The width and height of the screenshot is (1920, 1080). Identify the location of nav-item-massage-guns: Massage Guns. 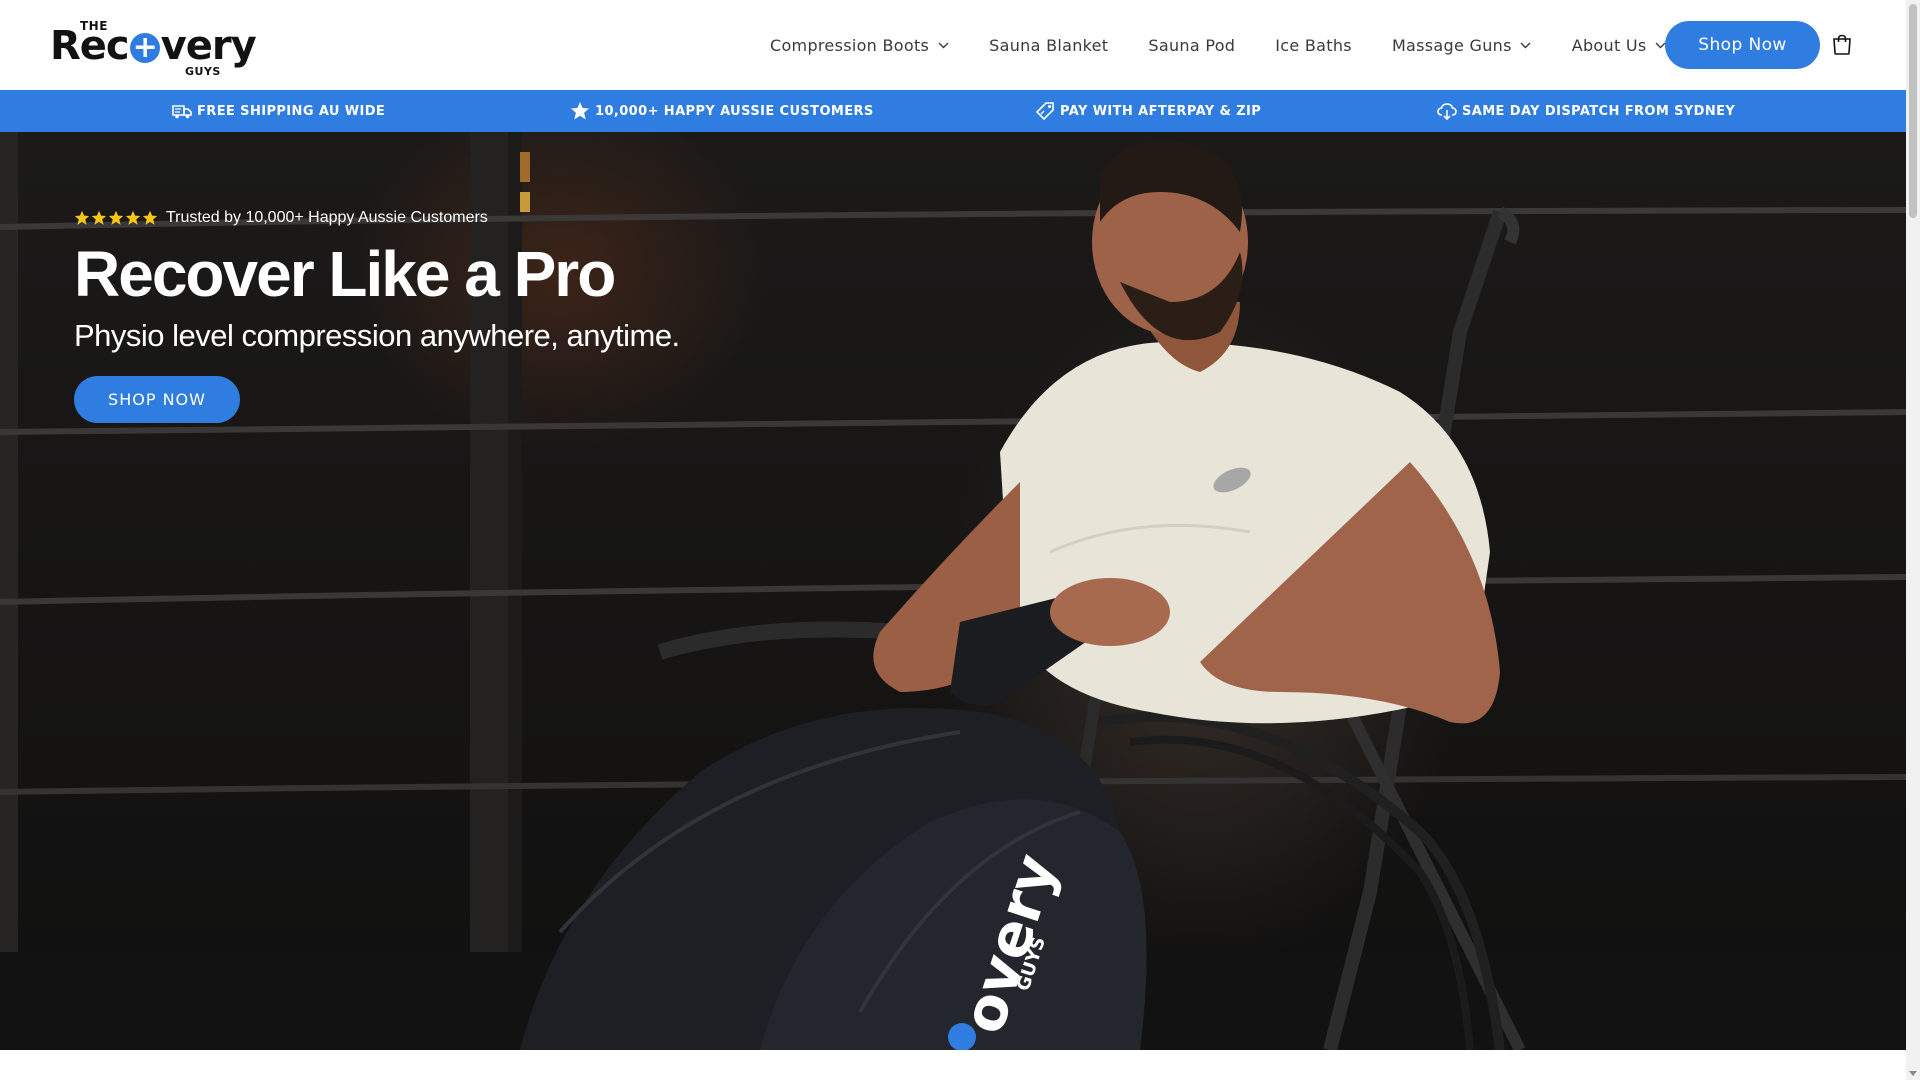
(1462, 45).